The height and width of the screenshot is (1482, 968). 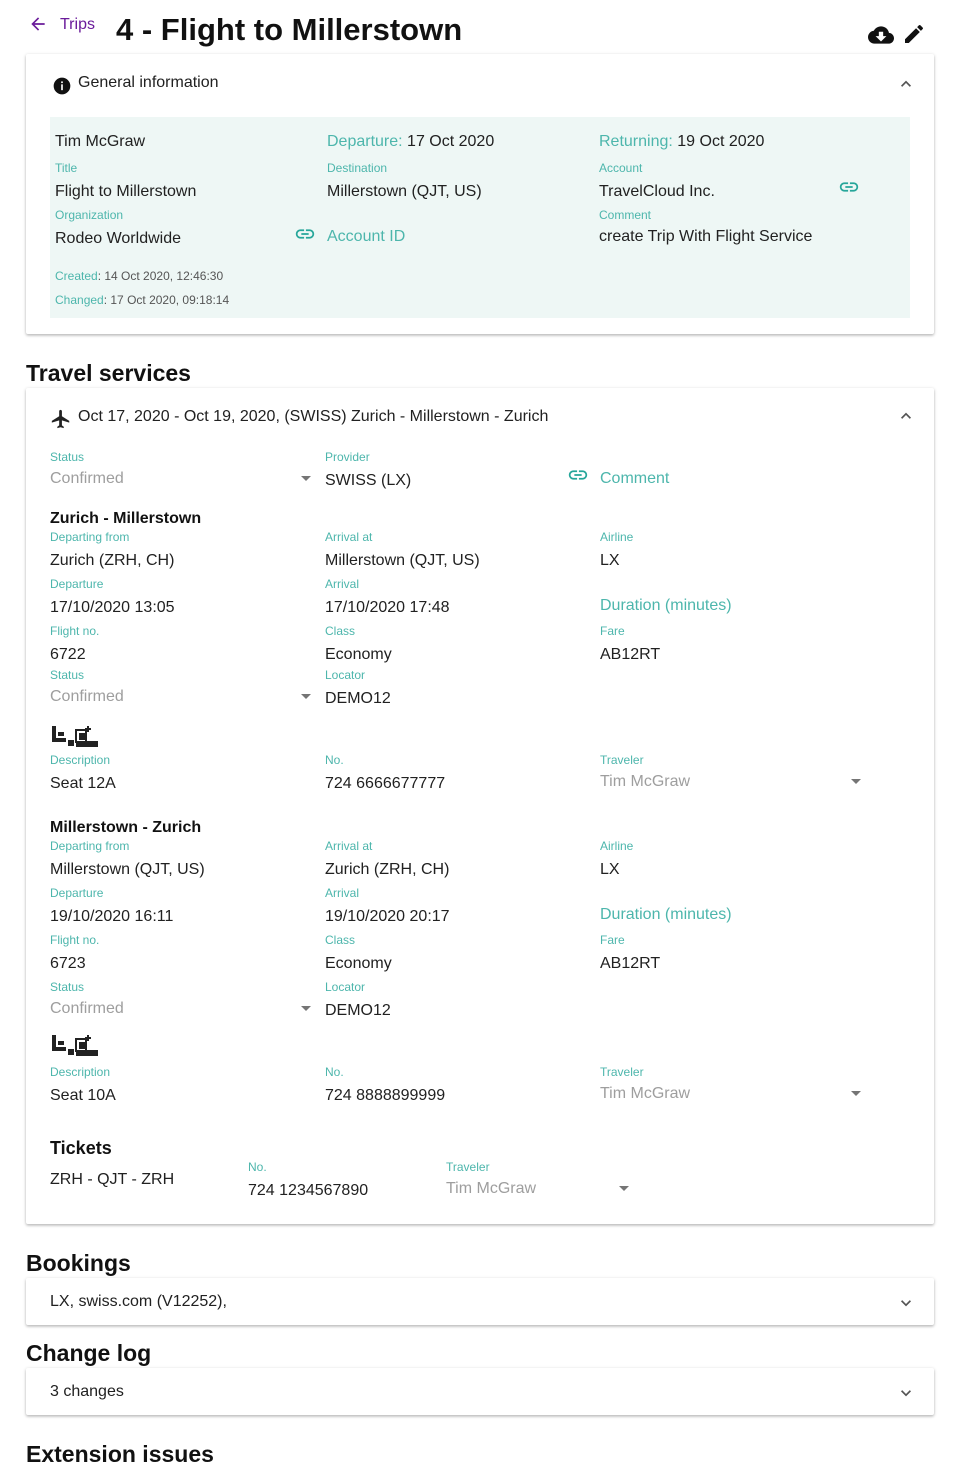 What do you see at coordinates (68, 654) in the screenshot?
I see `flight-no-value: 6722` at bounding box center [68, 654].